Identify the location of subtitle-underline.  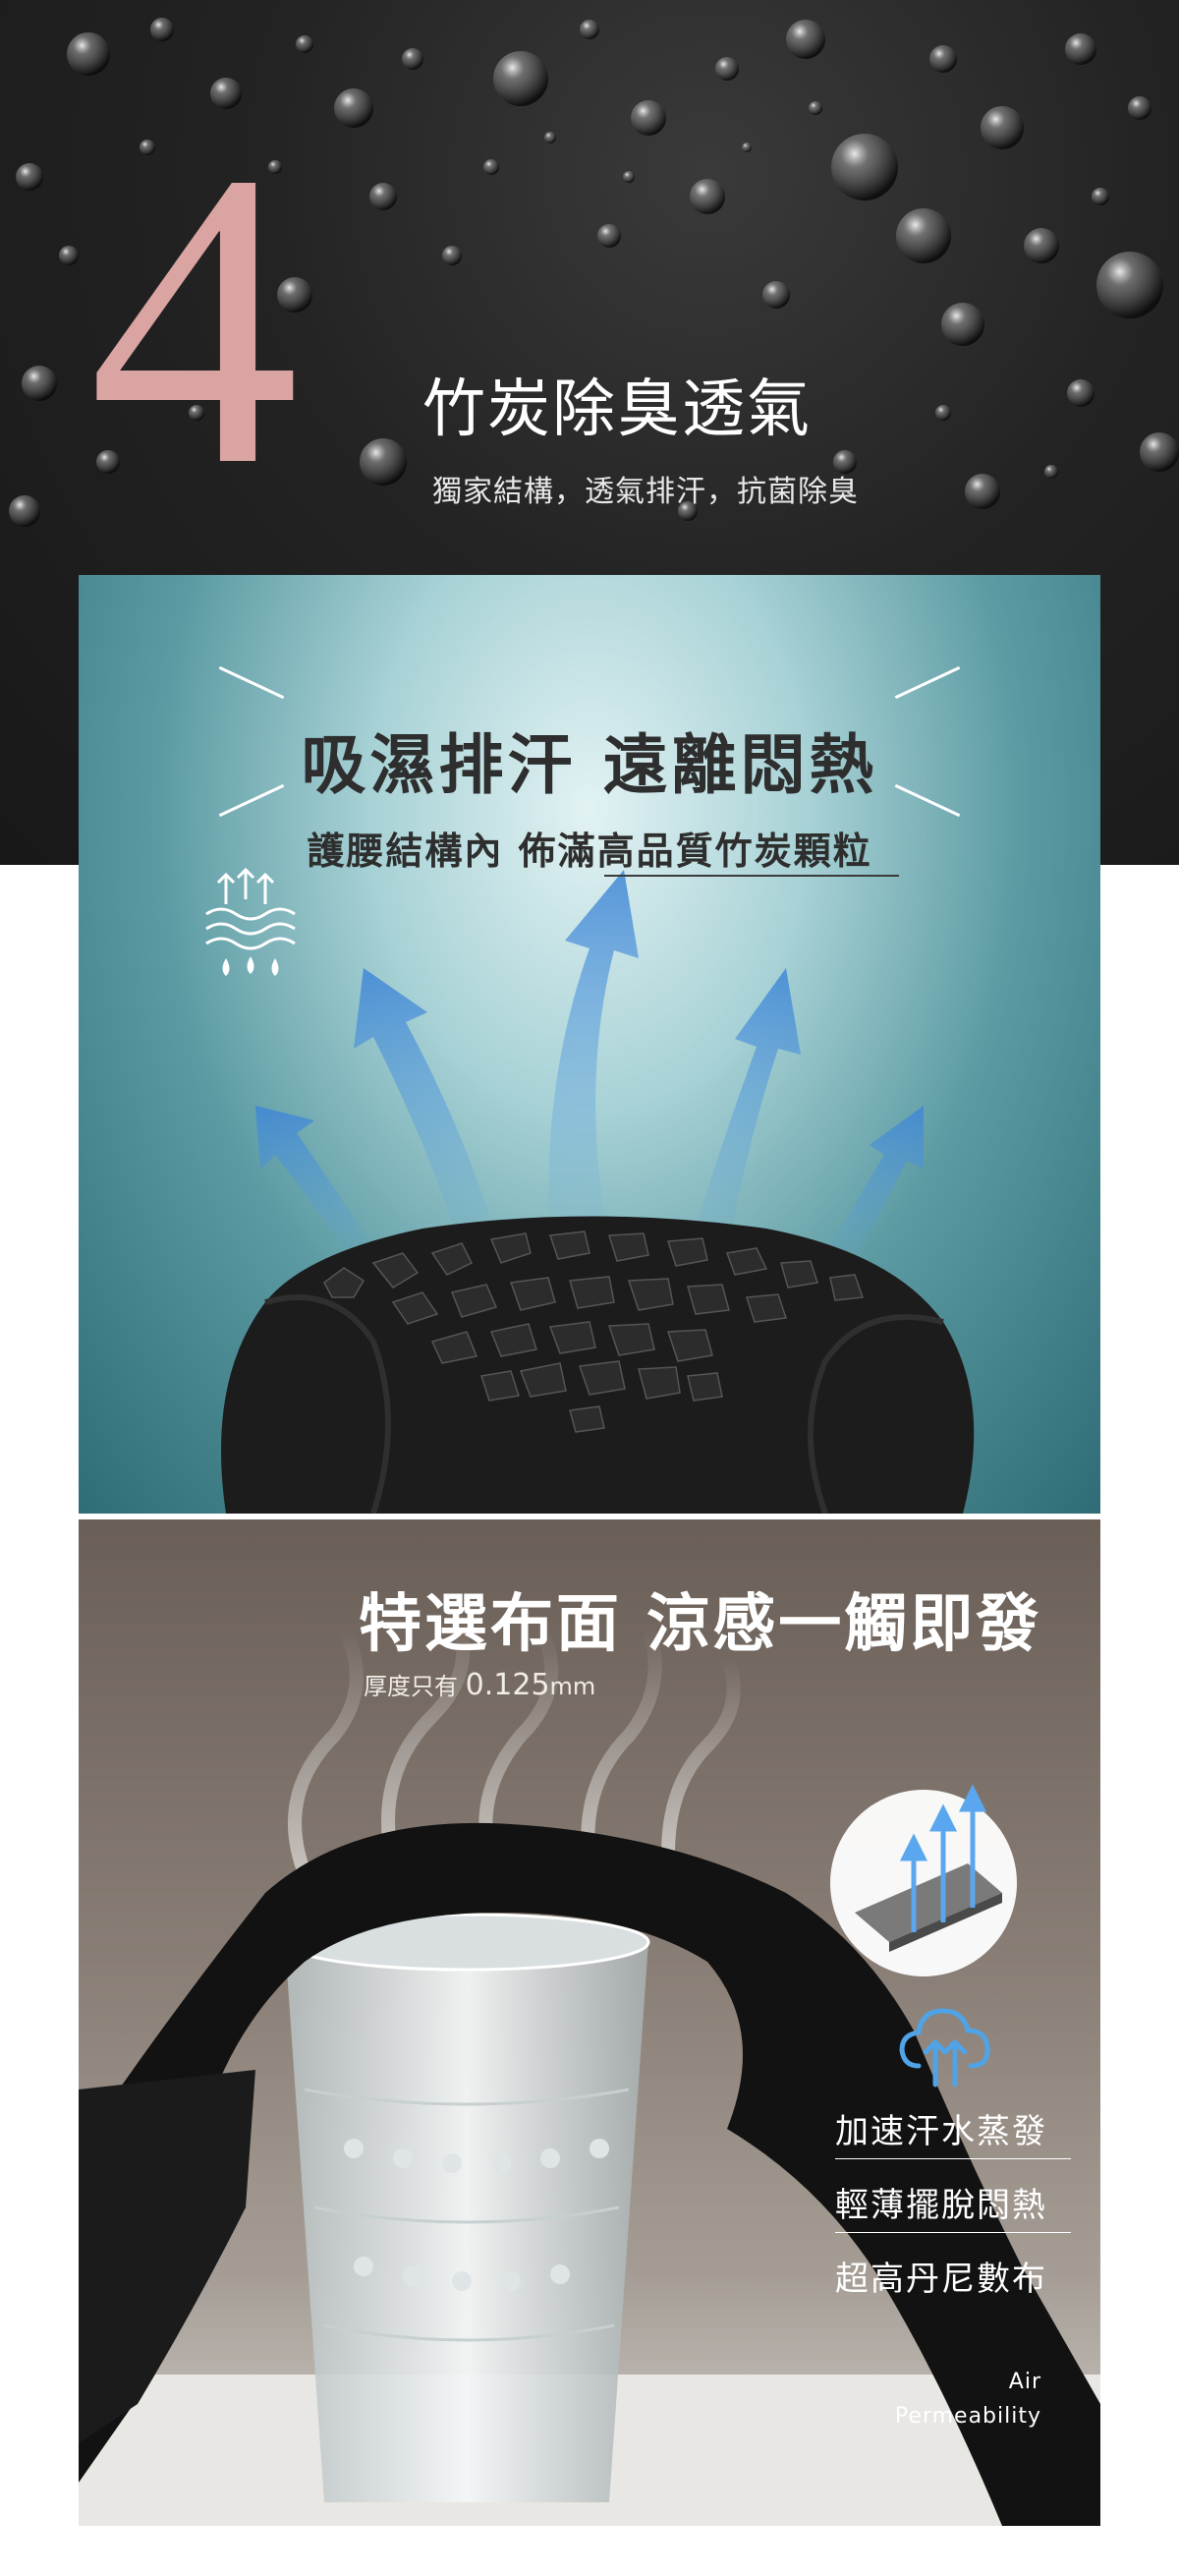
(751, 876).